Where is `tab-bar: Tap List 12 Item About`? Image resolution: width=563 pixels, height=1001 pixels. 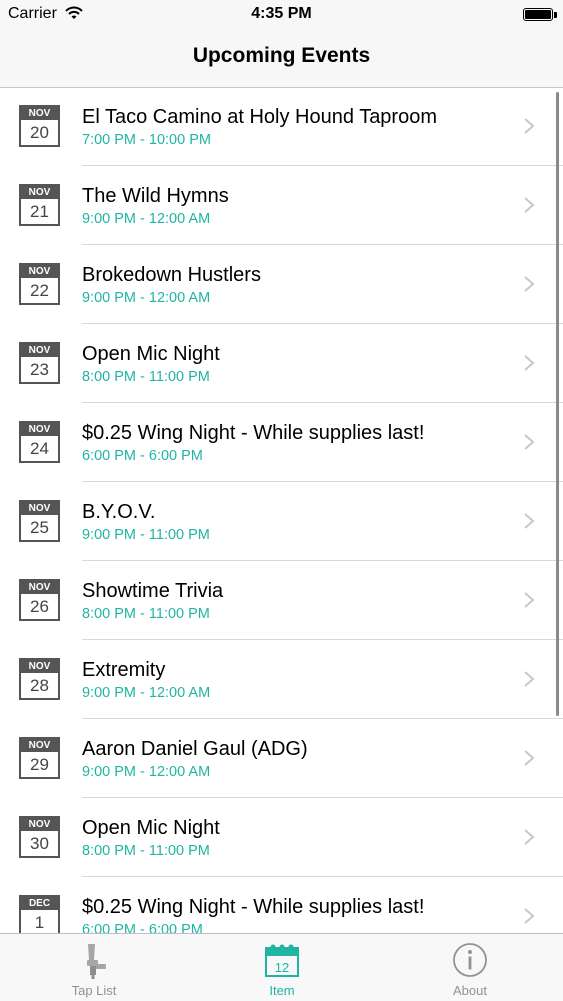 tab-bar: Tap List 12 Item About is located at coordinates (281, 967).